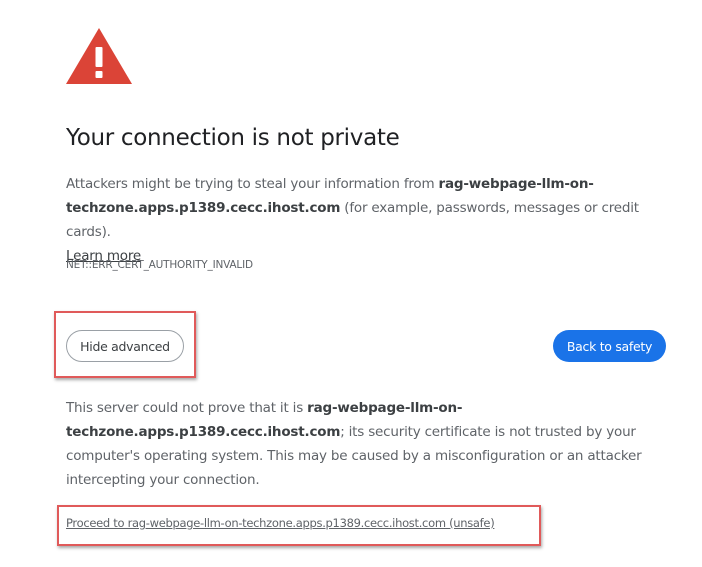 This screenshot has height=567, width=702. I want to click on warning-triangle-icon, so click(99, 56).